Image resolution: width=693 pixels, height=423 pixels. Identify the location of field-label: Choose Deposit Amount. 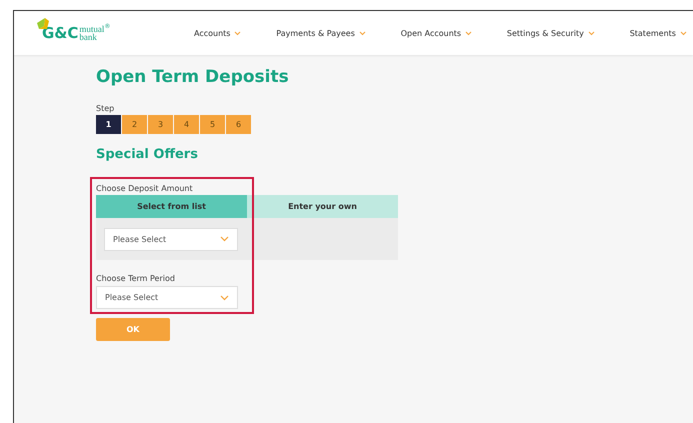
(145, 188).